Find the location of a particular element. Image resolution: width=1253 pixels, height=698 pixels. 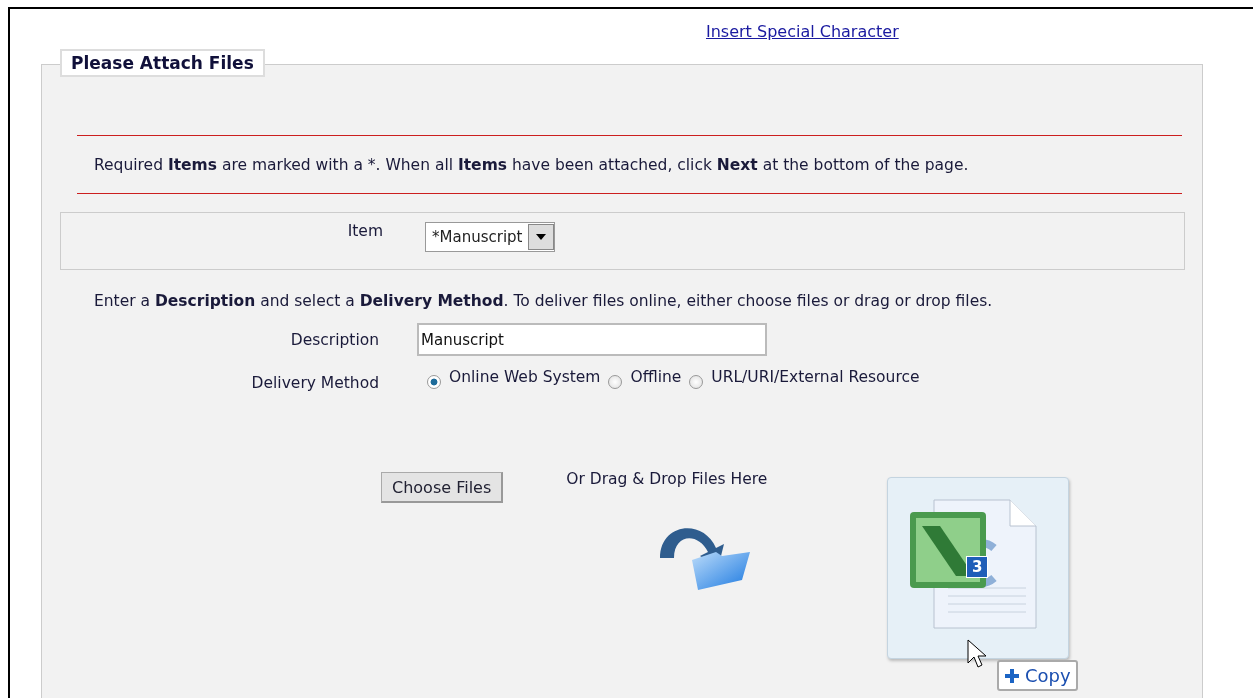

mouse-pointer-icon is located at coordinates (977, 654).